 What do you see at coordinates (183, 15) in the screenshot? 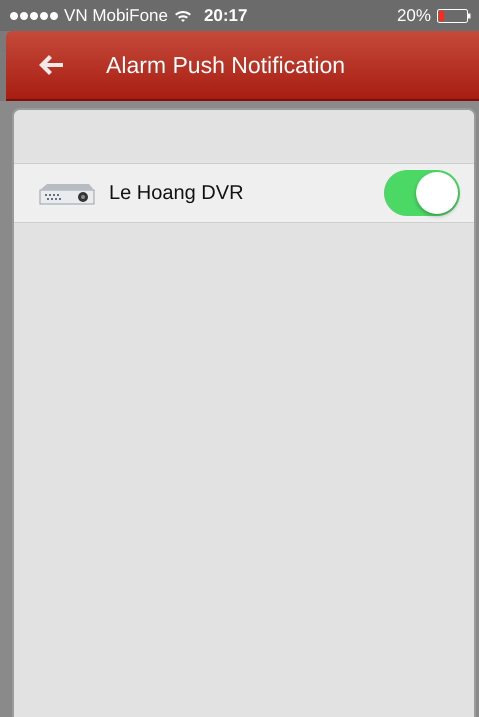
I see `wifi-icon` at bounding box center [183, 15].